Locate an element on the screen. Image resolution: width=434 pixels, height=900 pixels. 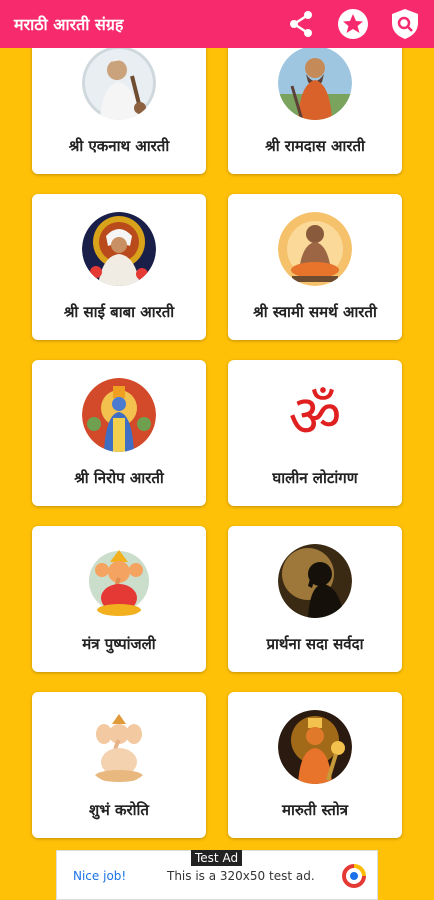
shield-search-icon is located at coordinates (405, 24).